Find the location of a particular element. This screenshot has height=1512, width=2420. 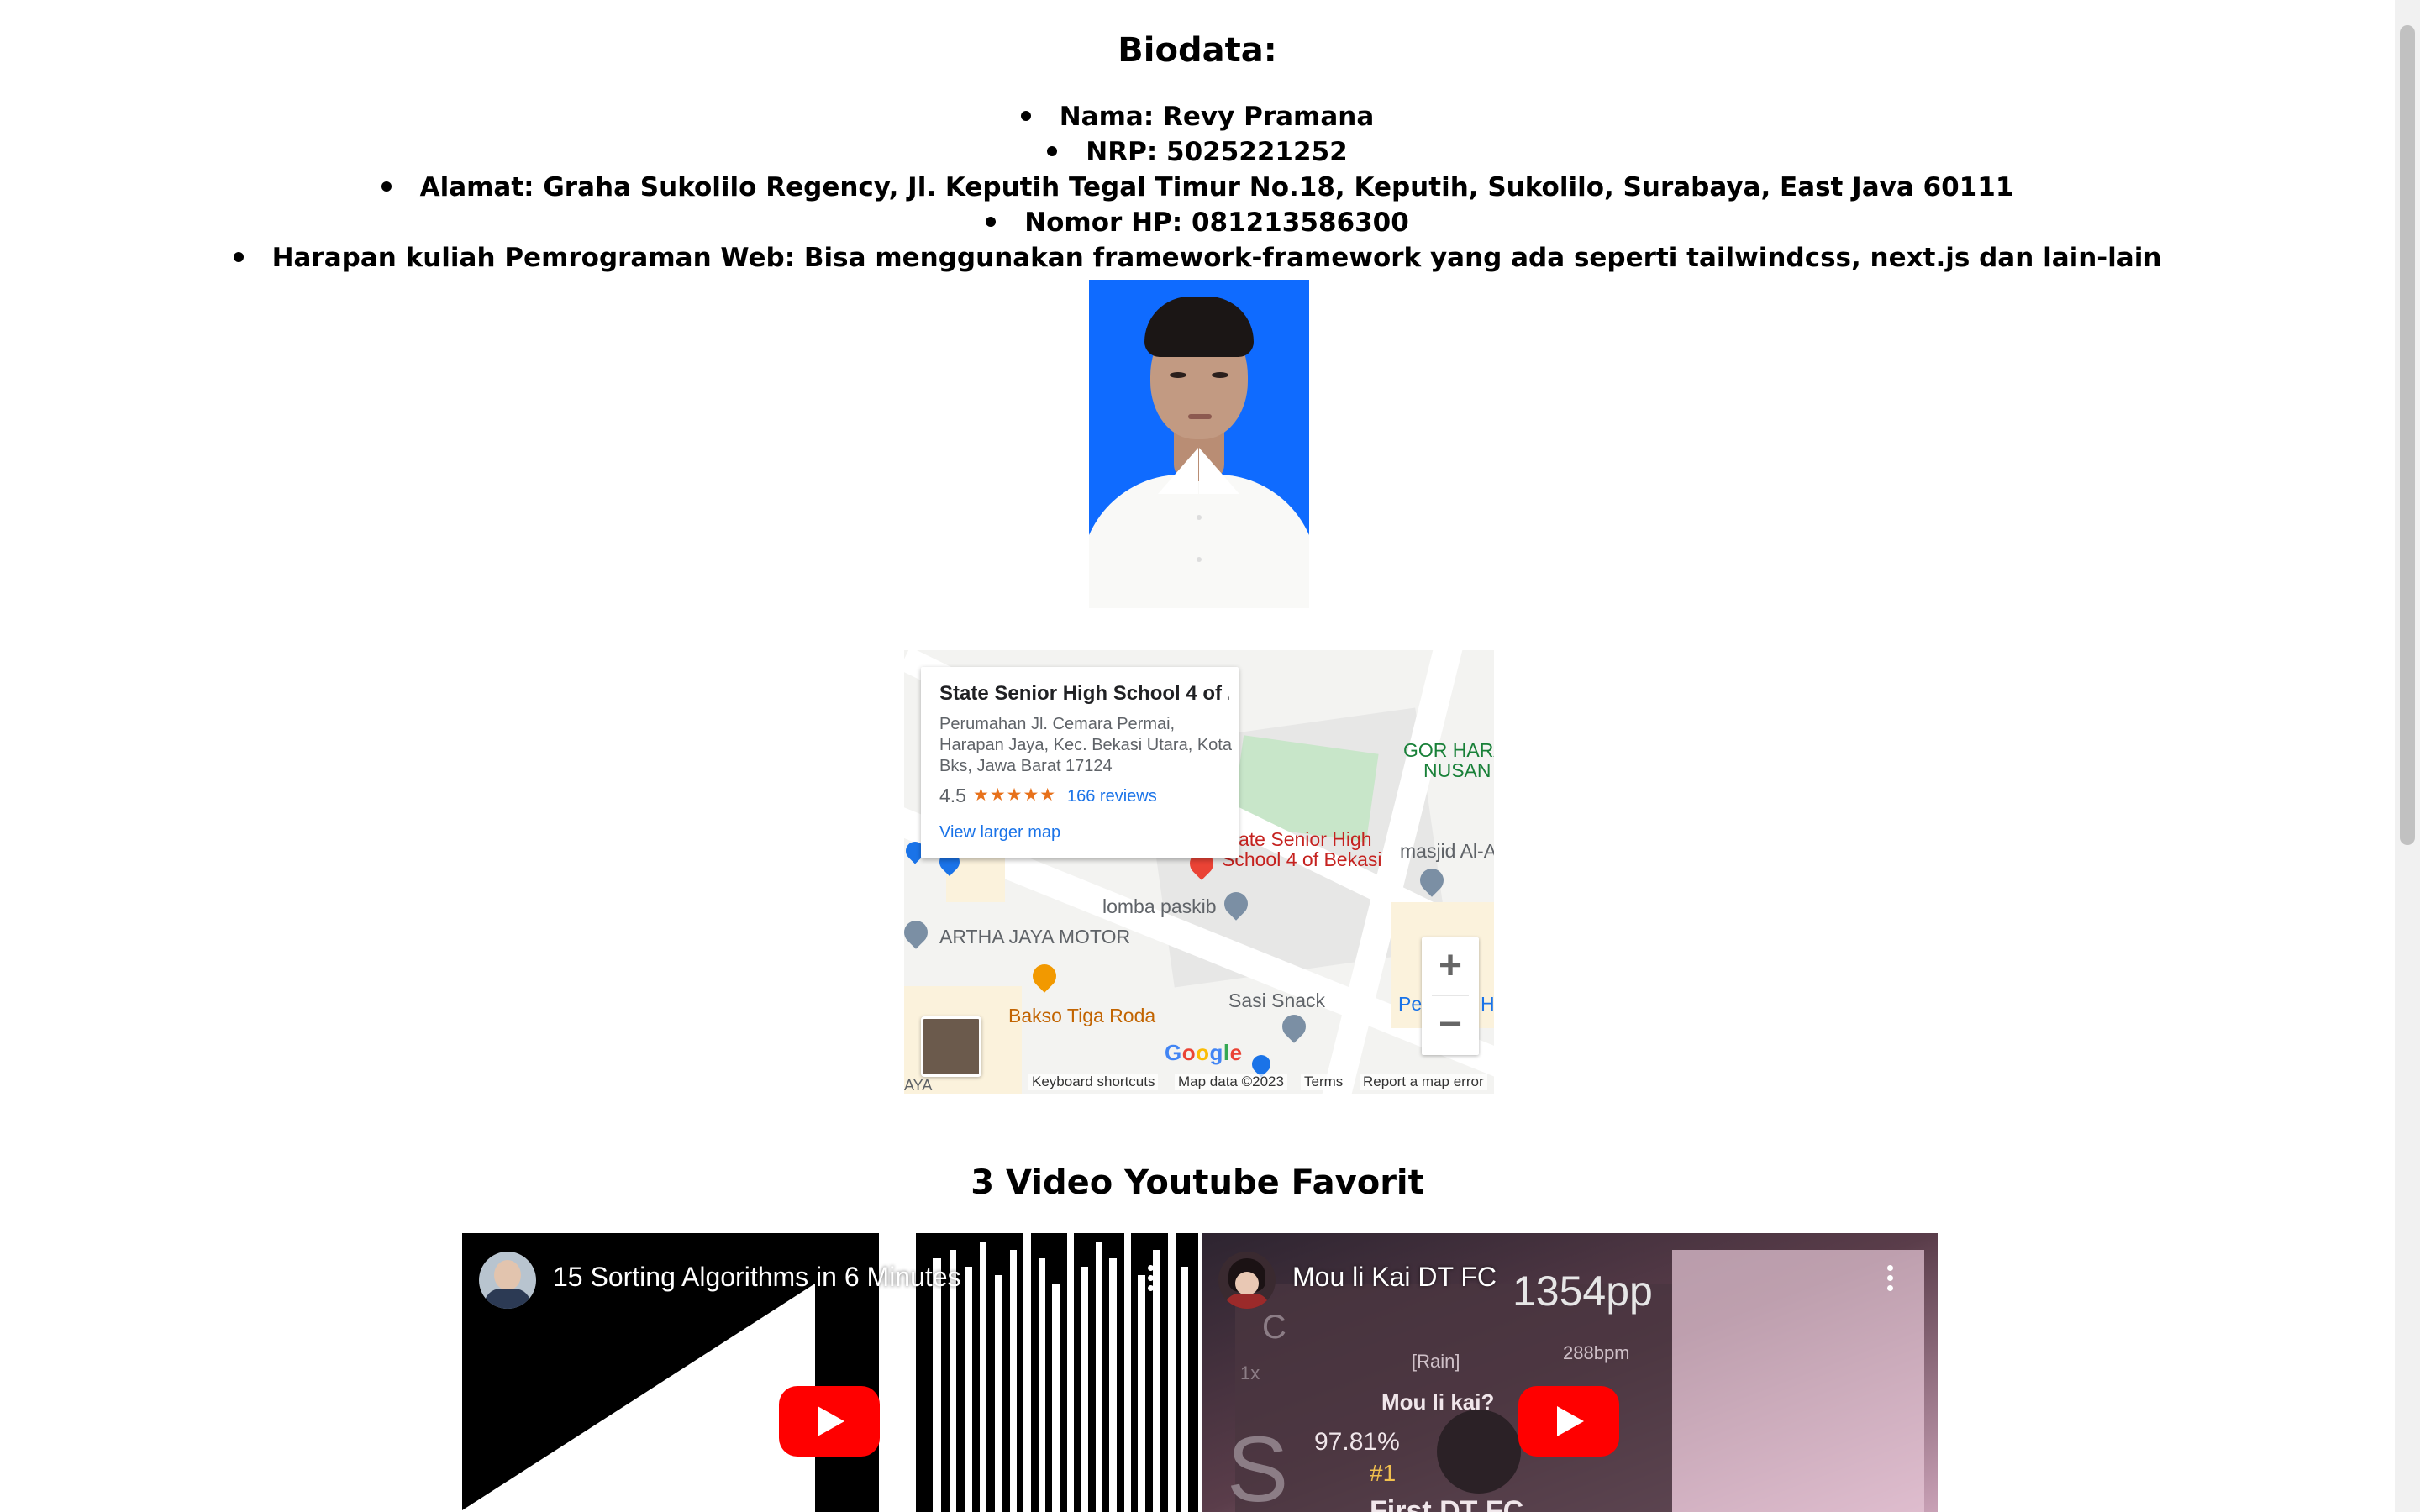

map-label-school: School 4 of Bekasi is located at coordinates (1302, 859).